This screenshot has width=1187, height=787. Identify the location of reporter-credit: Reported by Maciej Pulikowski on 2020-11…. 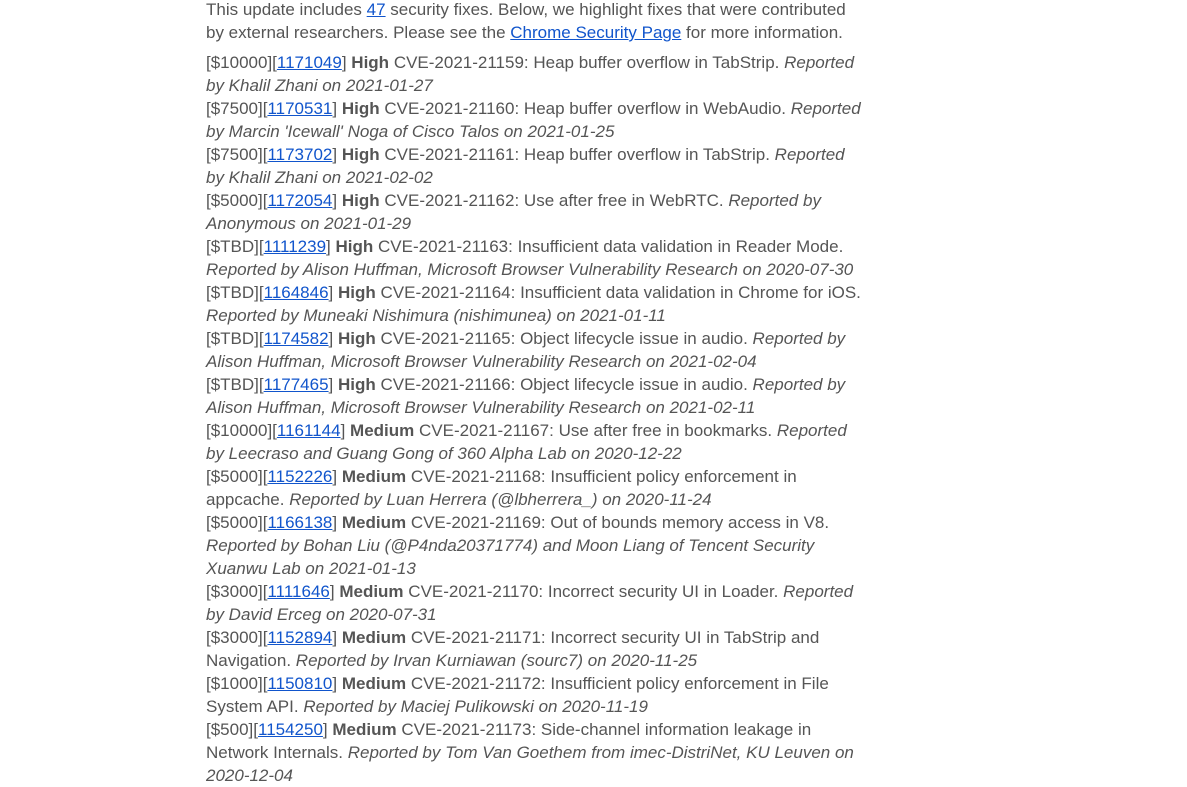
(475, 706).